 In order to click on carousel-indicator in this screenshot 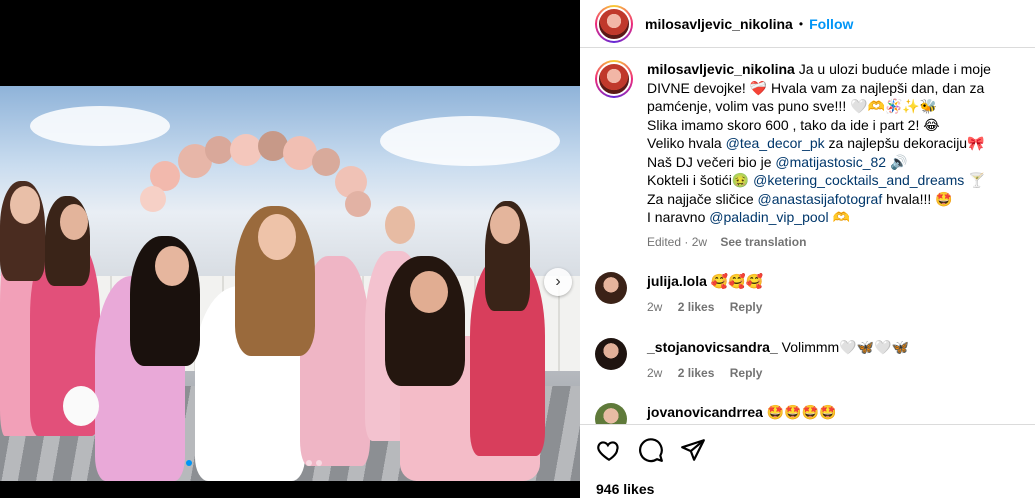, I will do `click(254, 463)`.